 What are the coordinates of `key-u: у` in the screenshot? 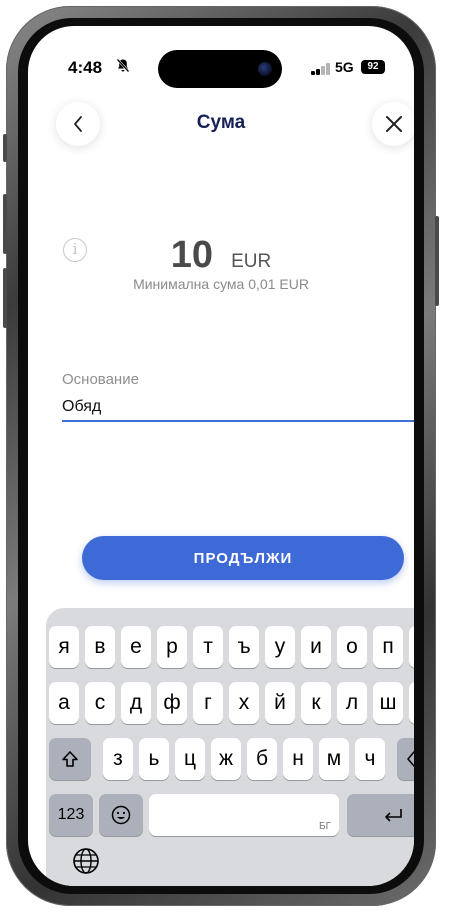 It's located at (280, 647).